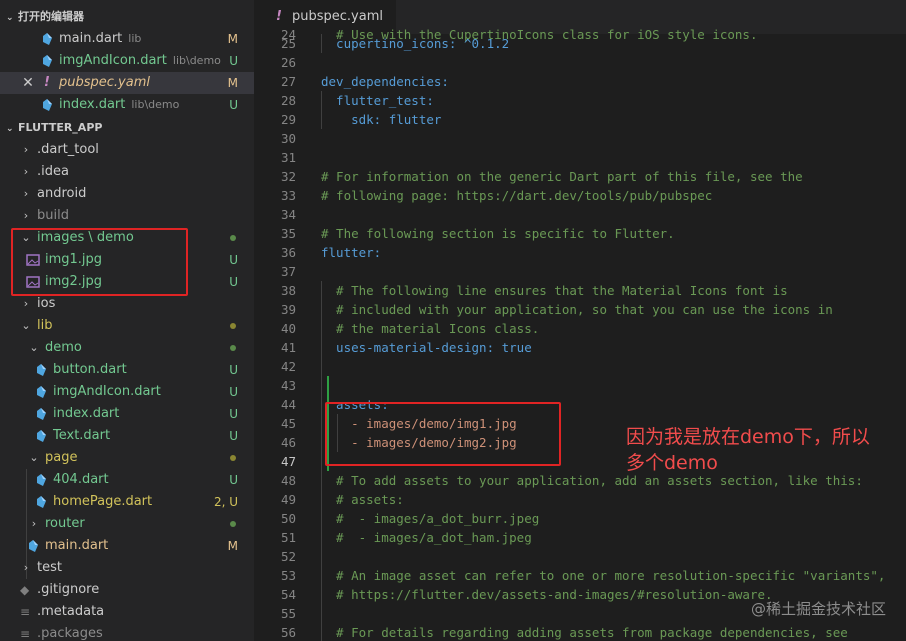 The image size is (906, 641). Describe the element at coordinates (127, 304) in the screenshot. I see `tree-item-ios: › ios` at that location.